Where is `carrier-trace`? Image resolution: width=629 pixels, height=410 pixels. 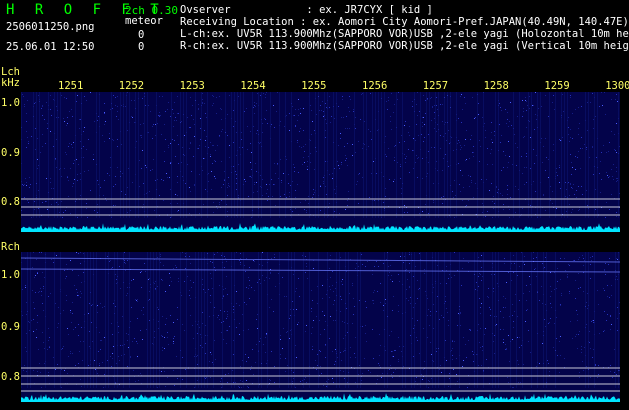 carrier-trace is located at coordinates (320, 270).